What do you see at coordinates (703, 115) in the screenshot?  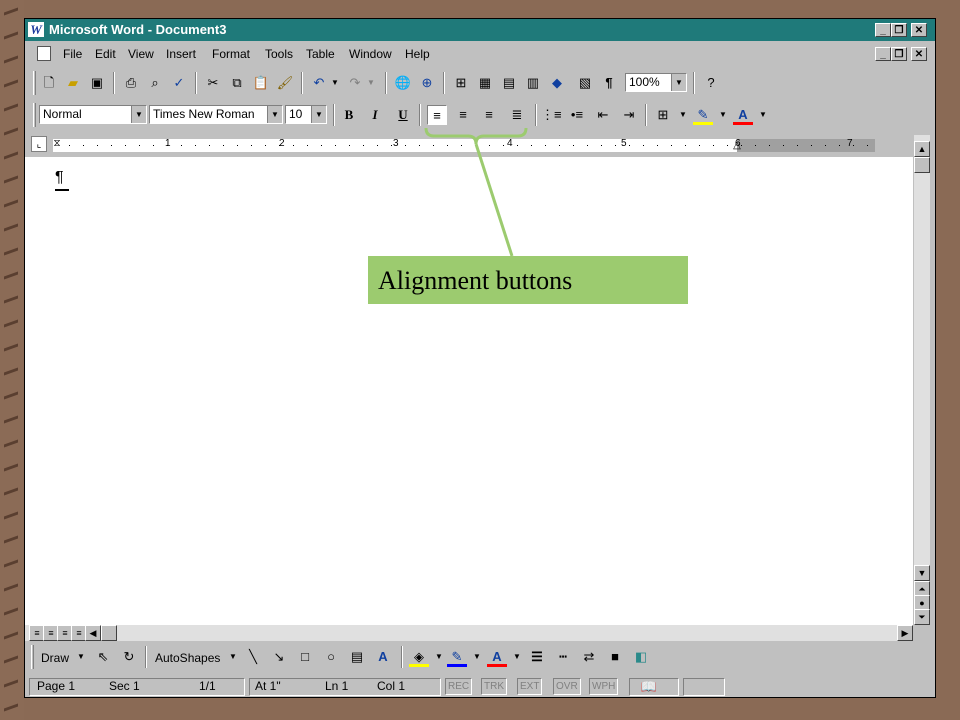 I see `highlight-icon: ✎` at bounding box center [703, 115].